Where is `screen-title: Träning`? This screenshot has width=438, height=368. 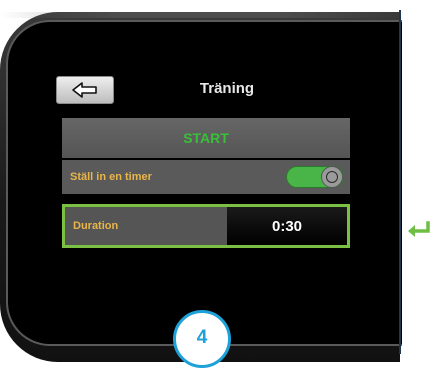
screen-title: Träning is located at coordinates (227, 88).